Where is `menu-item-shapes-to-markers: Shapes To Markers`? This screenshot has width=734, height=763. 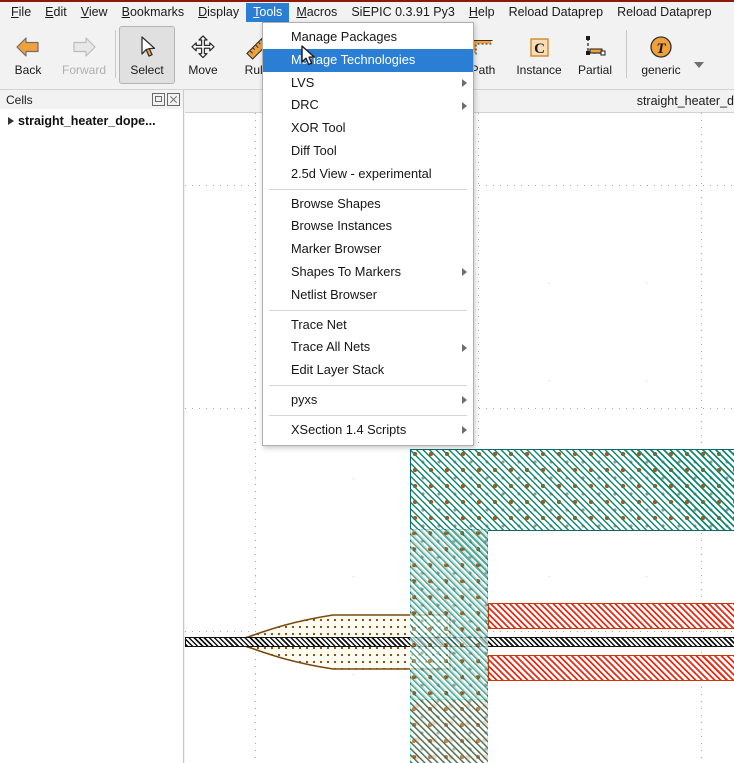
menu-item-shapes-to-markers: Shapes To Markers is located at coordinates (368, 272).